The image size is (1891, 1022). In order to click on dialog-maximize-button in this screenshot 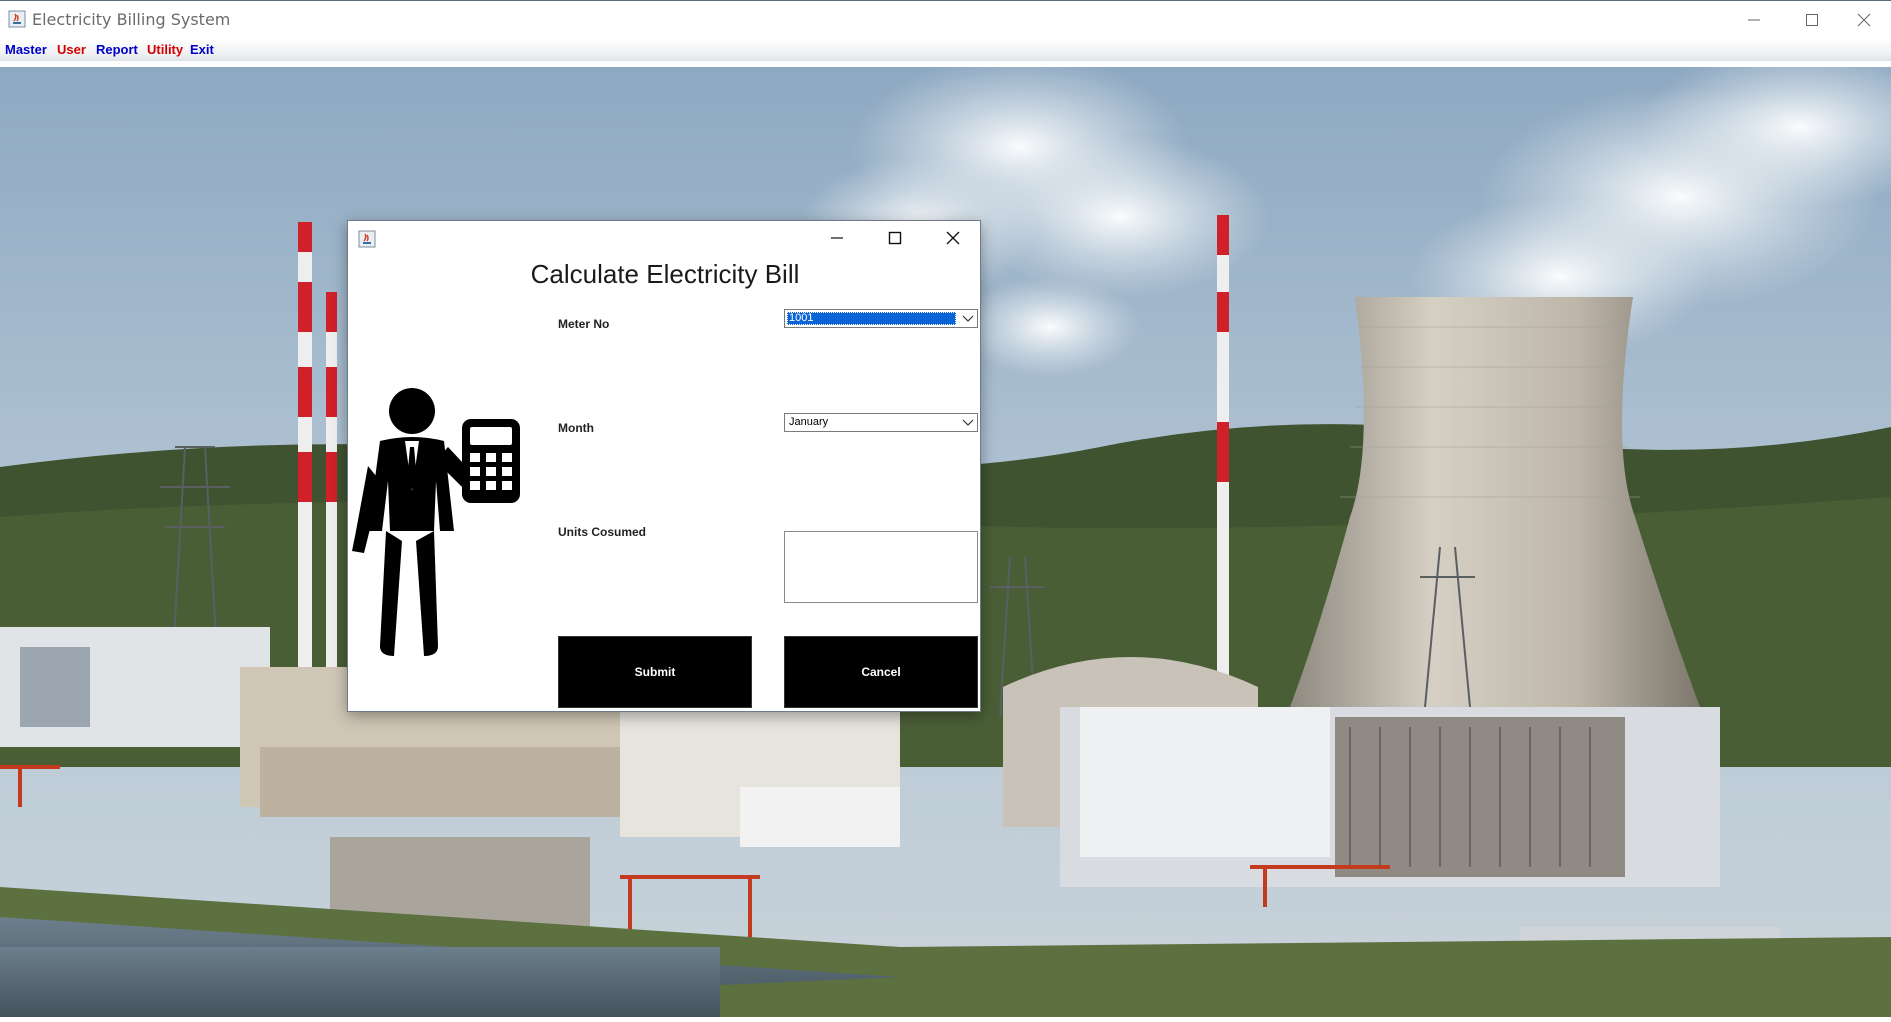, I will do `click(894, 238)`.